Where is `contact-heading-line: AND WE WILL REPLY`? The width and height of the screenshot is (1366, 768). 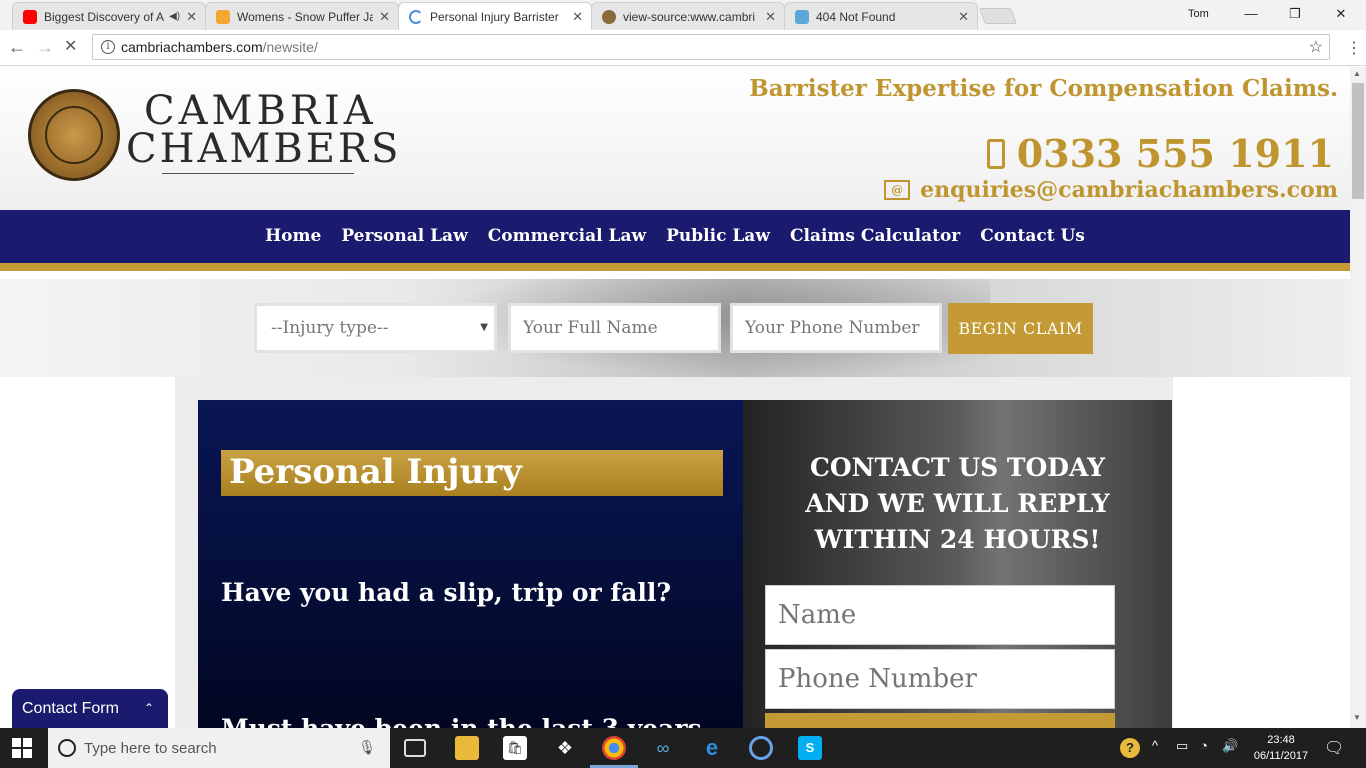
contact-heading-line: AND WE WILL REPLY is located at coordinates (957, 503).